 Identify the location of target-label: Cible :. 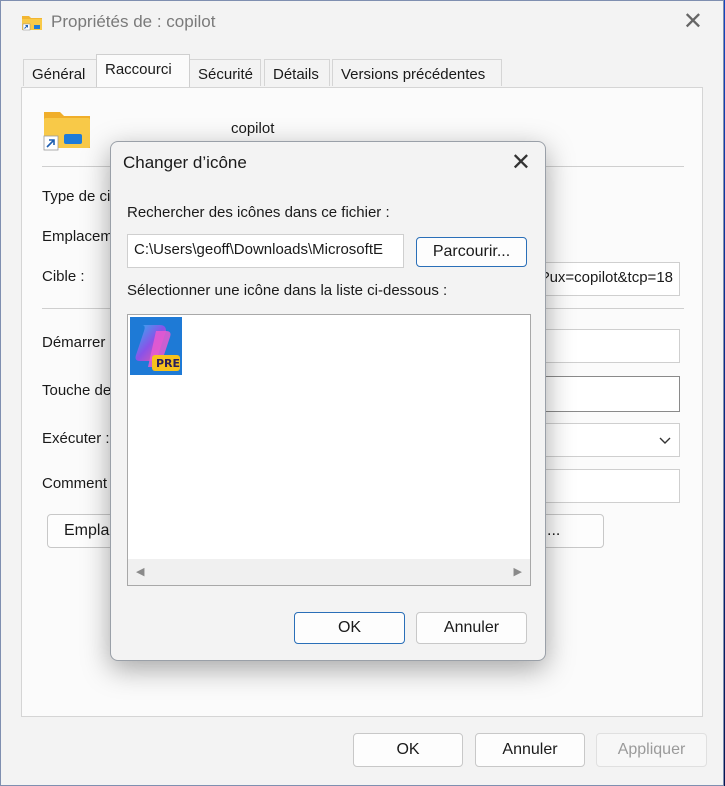
(63, 276).